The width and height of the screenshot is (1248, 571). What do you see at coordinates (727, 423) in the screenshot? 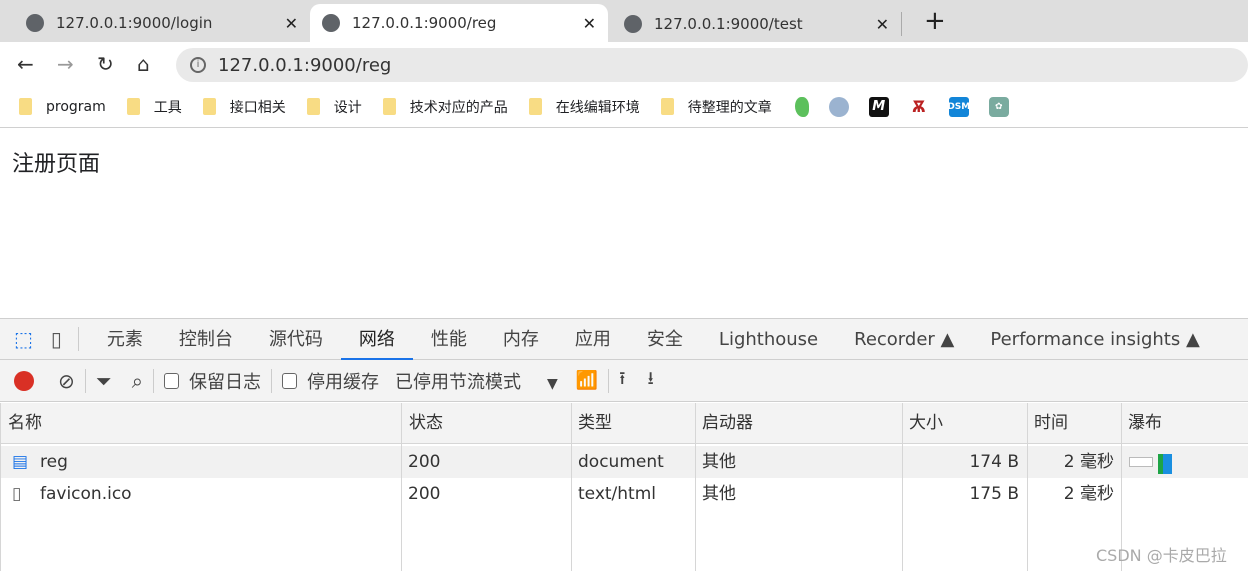
I see `col-initiator: 启动器` at bounding box center [727, 423].